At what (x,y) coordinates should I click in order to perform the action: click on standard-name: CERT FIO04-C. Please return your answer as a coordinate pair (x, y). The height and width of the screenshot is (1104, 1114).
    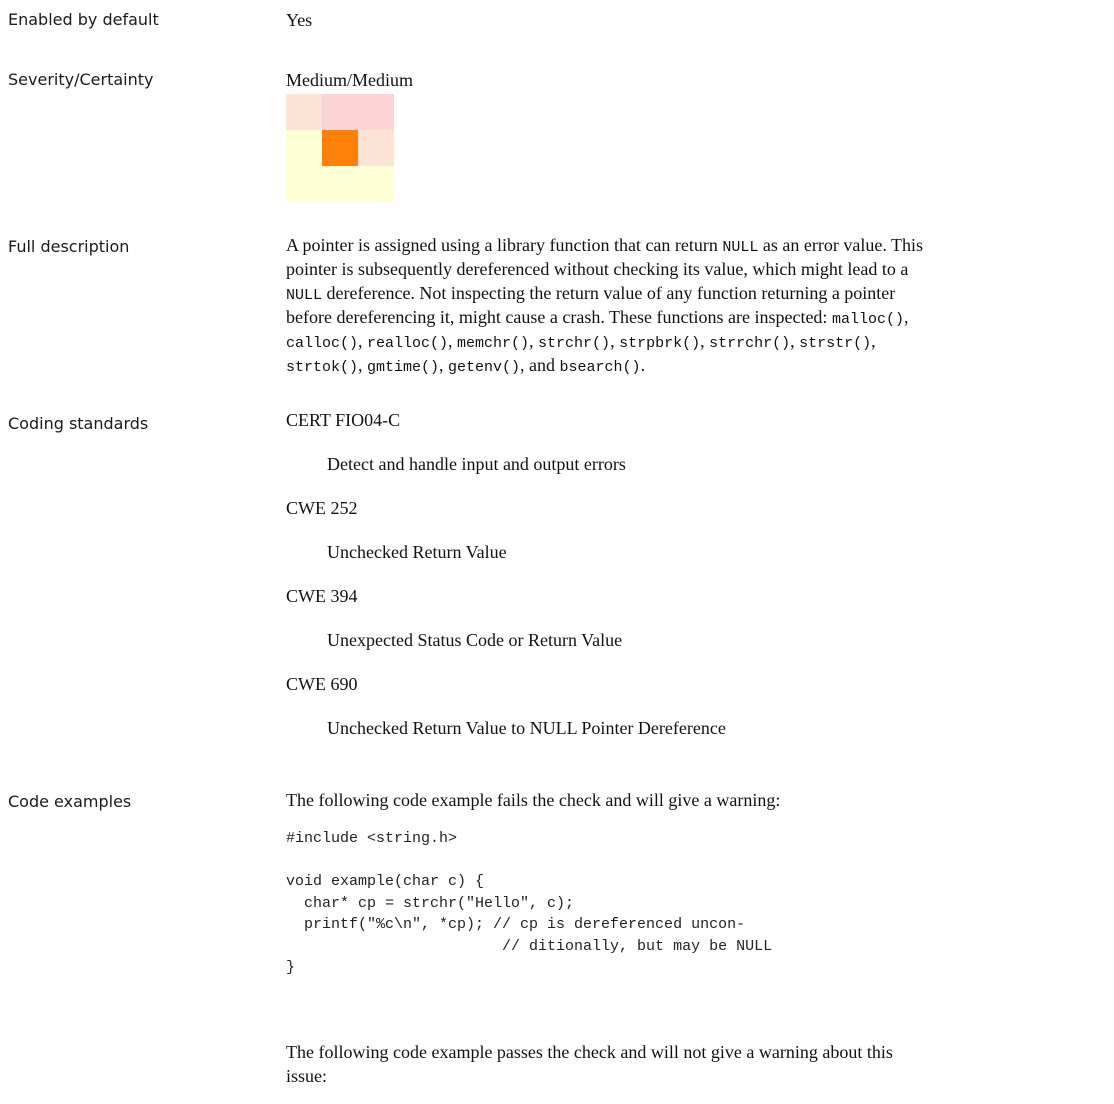
    Looking at the image, I should click on (343, 420).